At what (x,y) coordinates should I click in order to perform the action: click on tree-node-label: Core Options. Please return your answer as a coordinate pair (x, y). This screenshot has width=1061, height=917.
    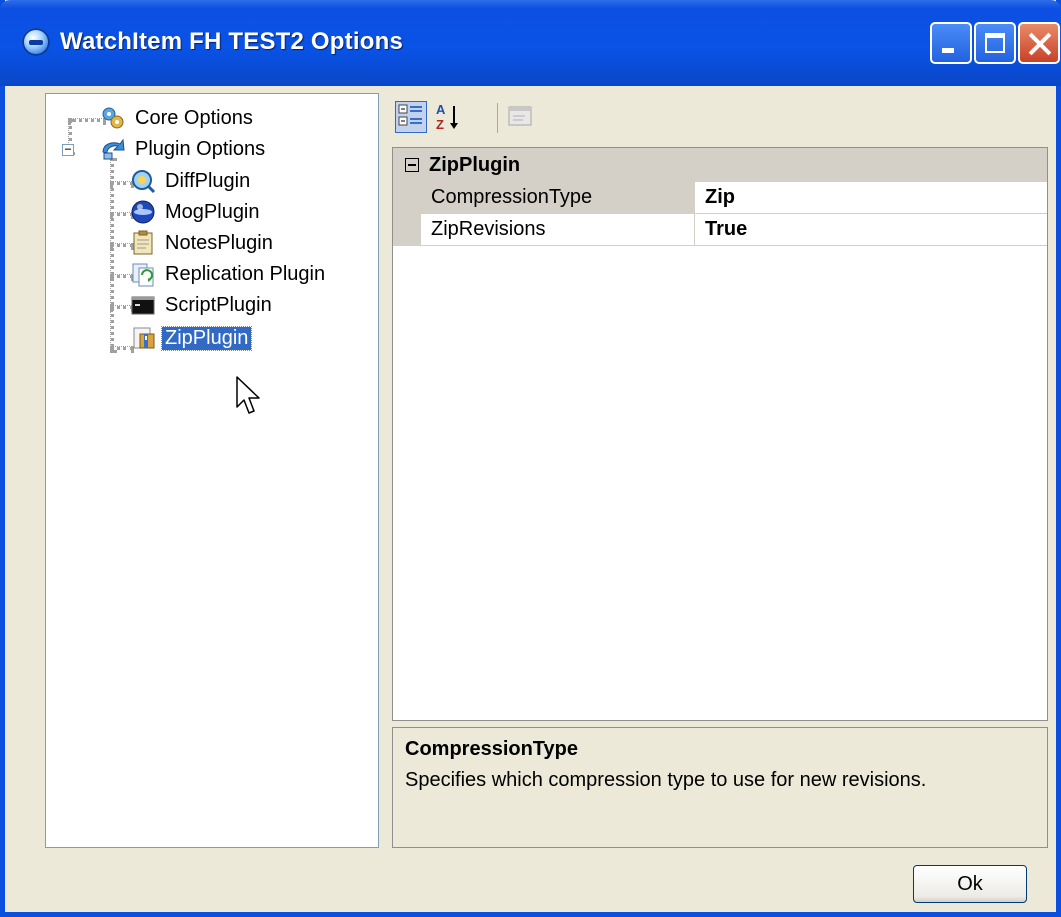
    Looking at the image, I should click on (194, 117).